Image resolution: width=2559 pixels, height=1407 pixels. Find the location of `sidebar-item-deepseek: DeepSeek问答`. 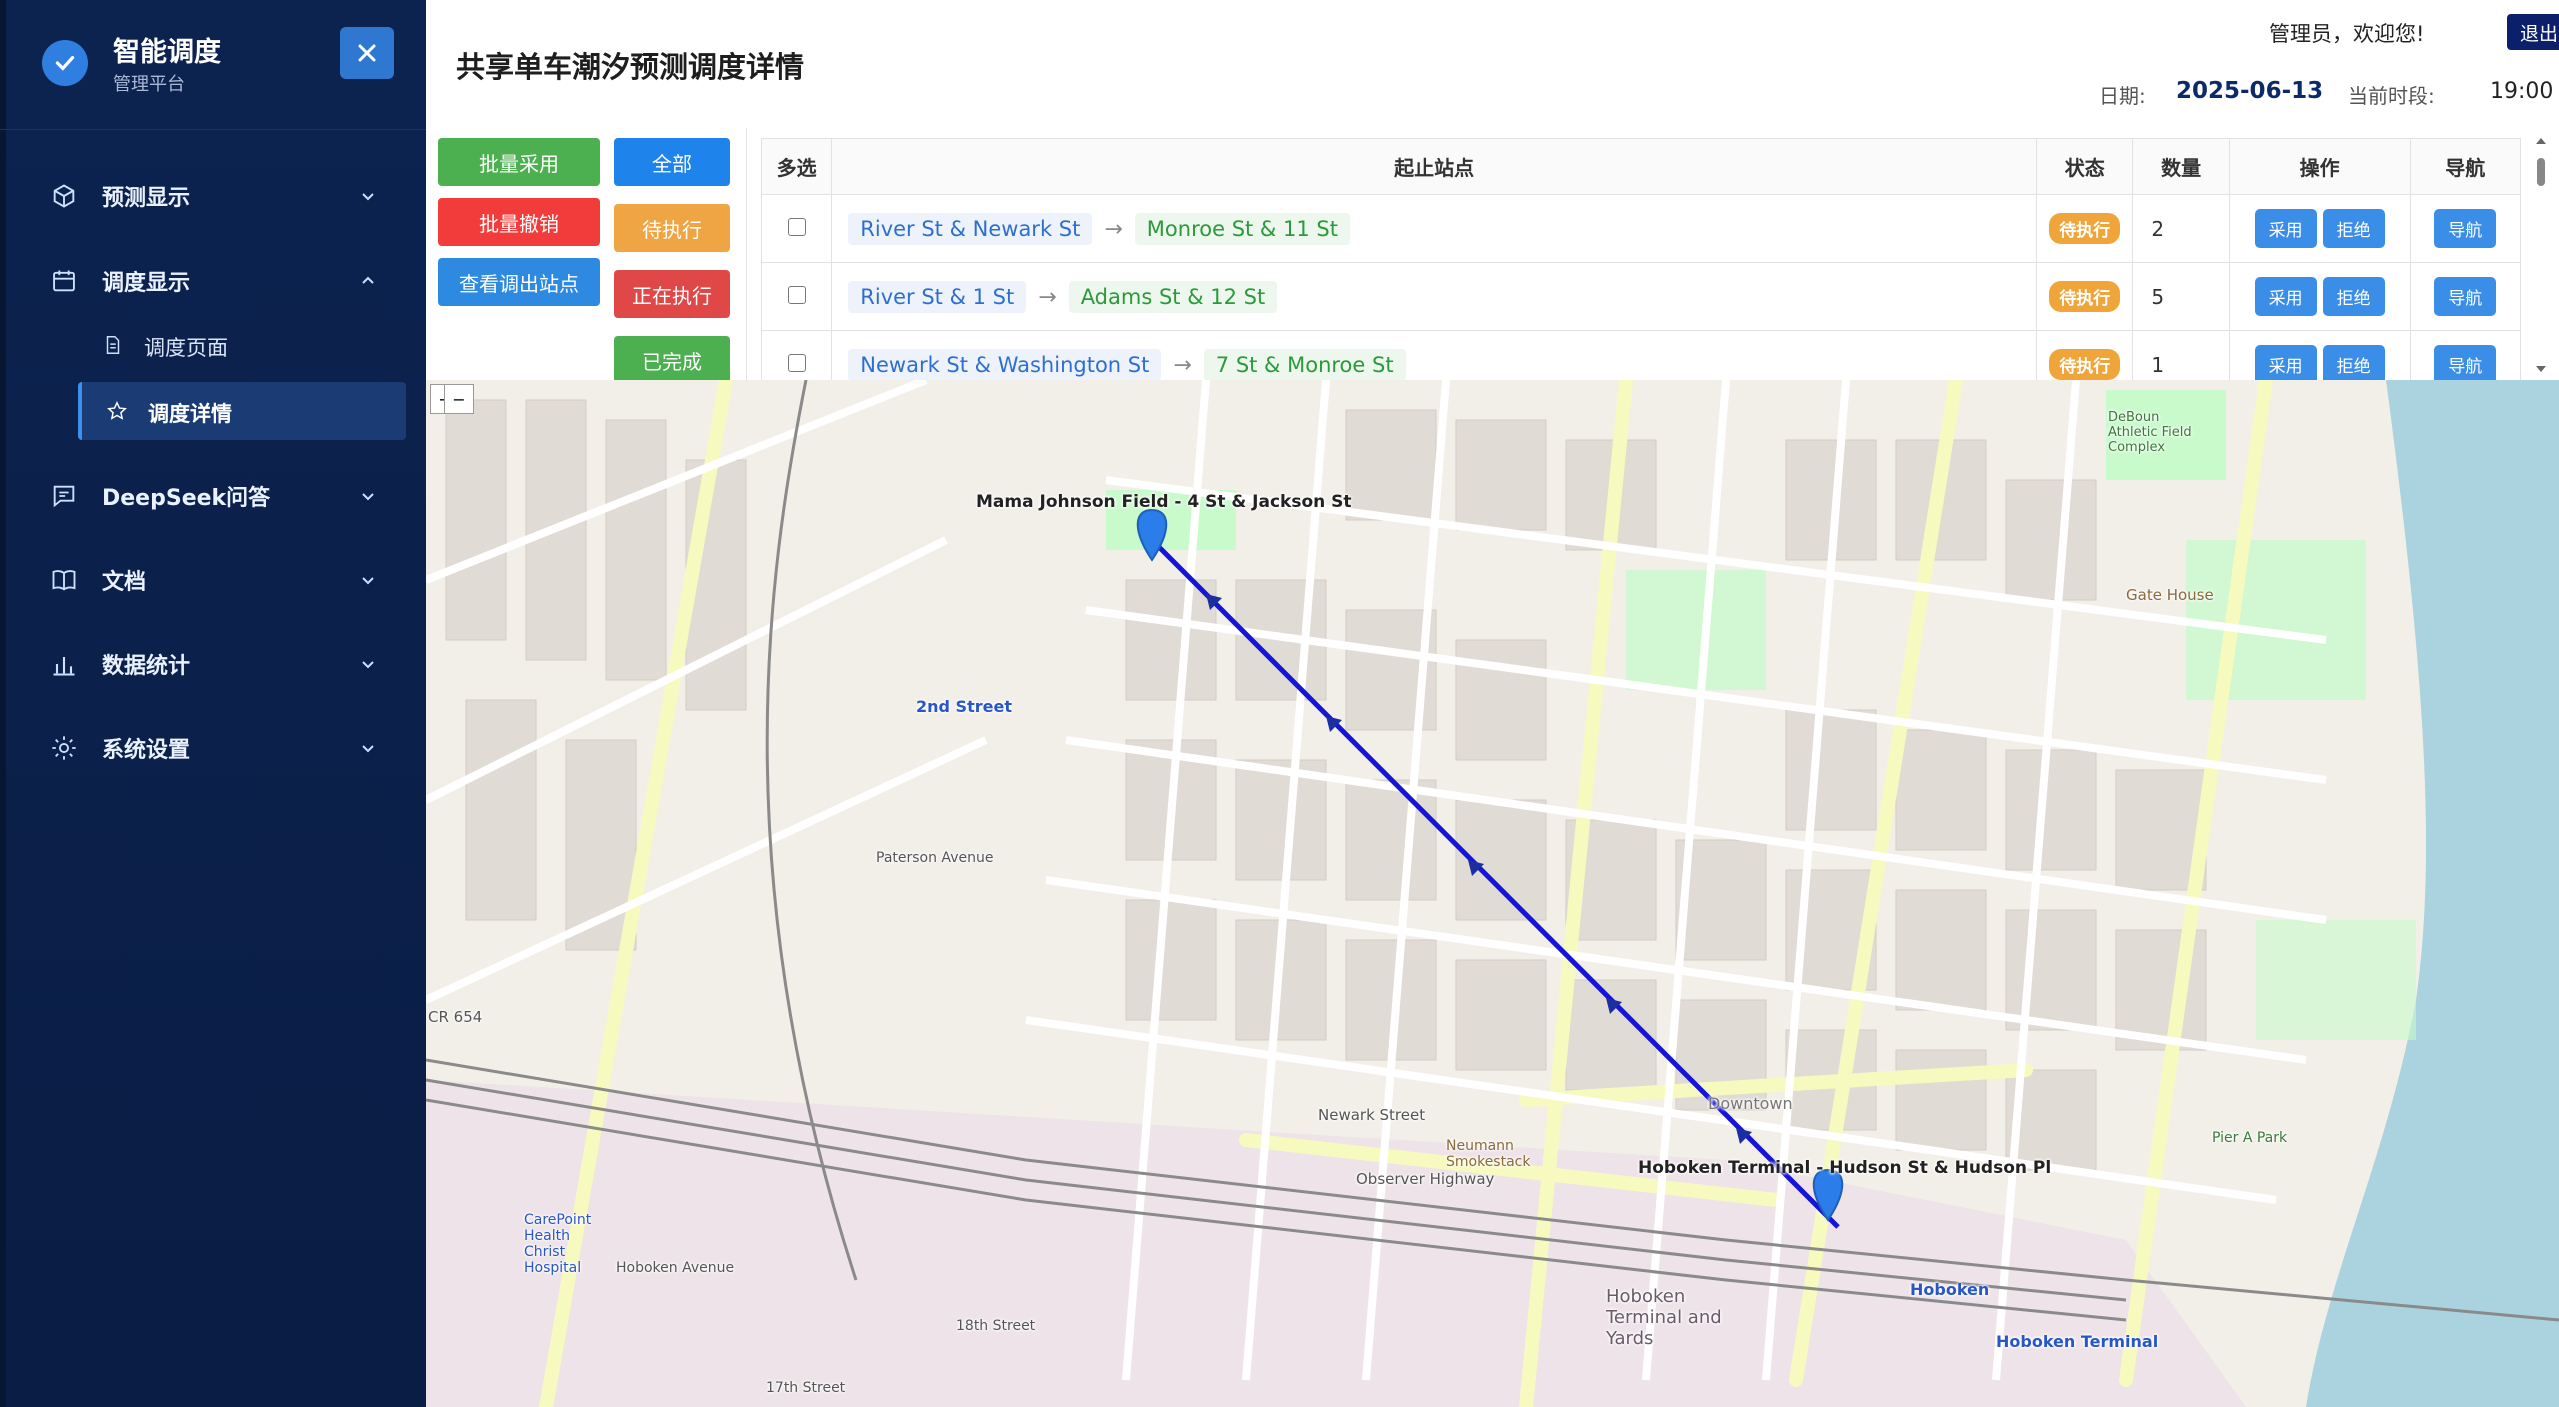

sidebar-item-deepseek: DeepSeek问答 is located at coordinates (213, 496).